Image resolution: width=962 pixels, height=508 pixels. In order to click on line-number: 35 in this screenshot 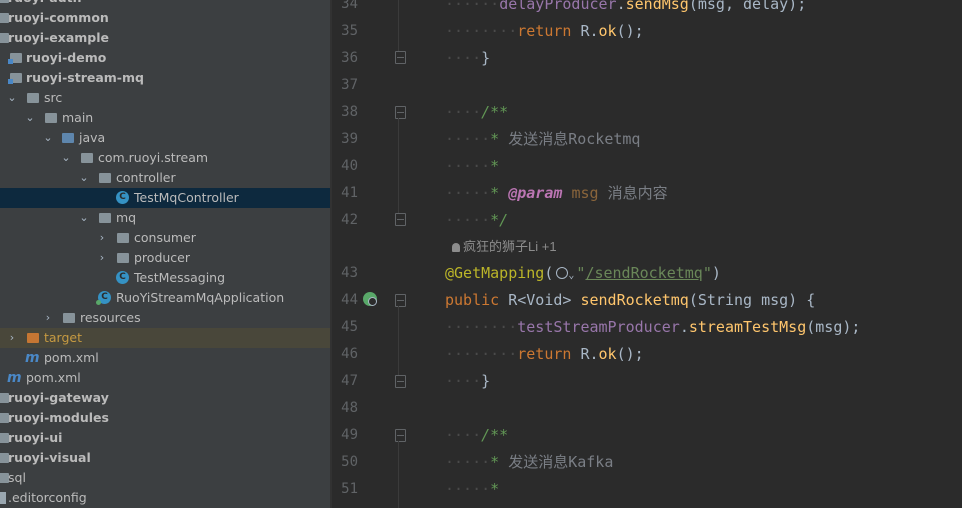, I will do `click(349, 31)`.